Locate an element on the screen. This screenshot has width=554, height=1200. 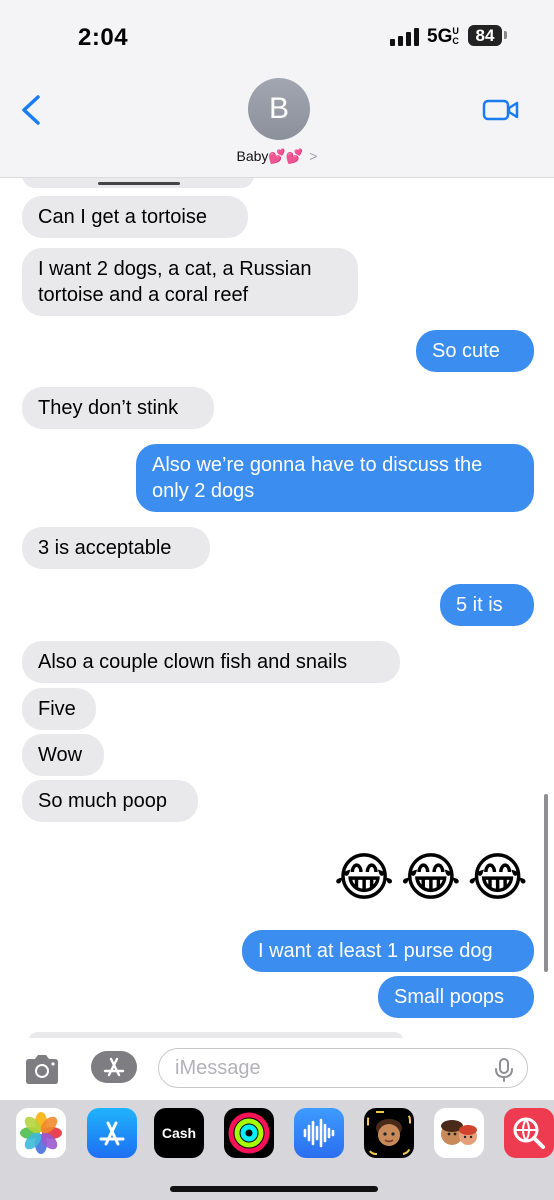
web-search-app-icon is located at coordinates (529, 1133).